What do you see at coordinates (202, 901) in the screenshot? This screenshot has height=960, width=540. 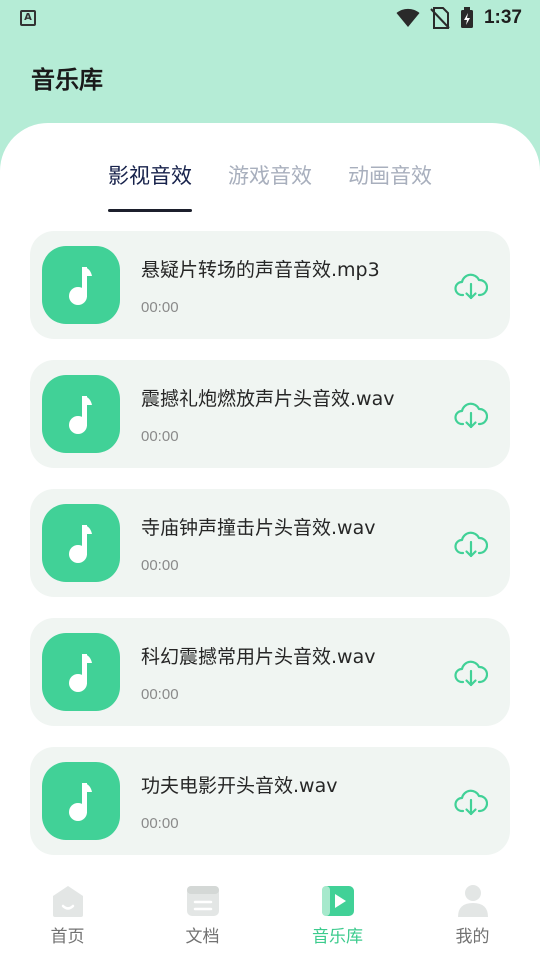 I see `document-icon` at bounding box center [202, 901].